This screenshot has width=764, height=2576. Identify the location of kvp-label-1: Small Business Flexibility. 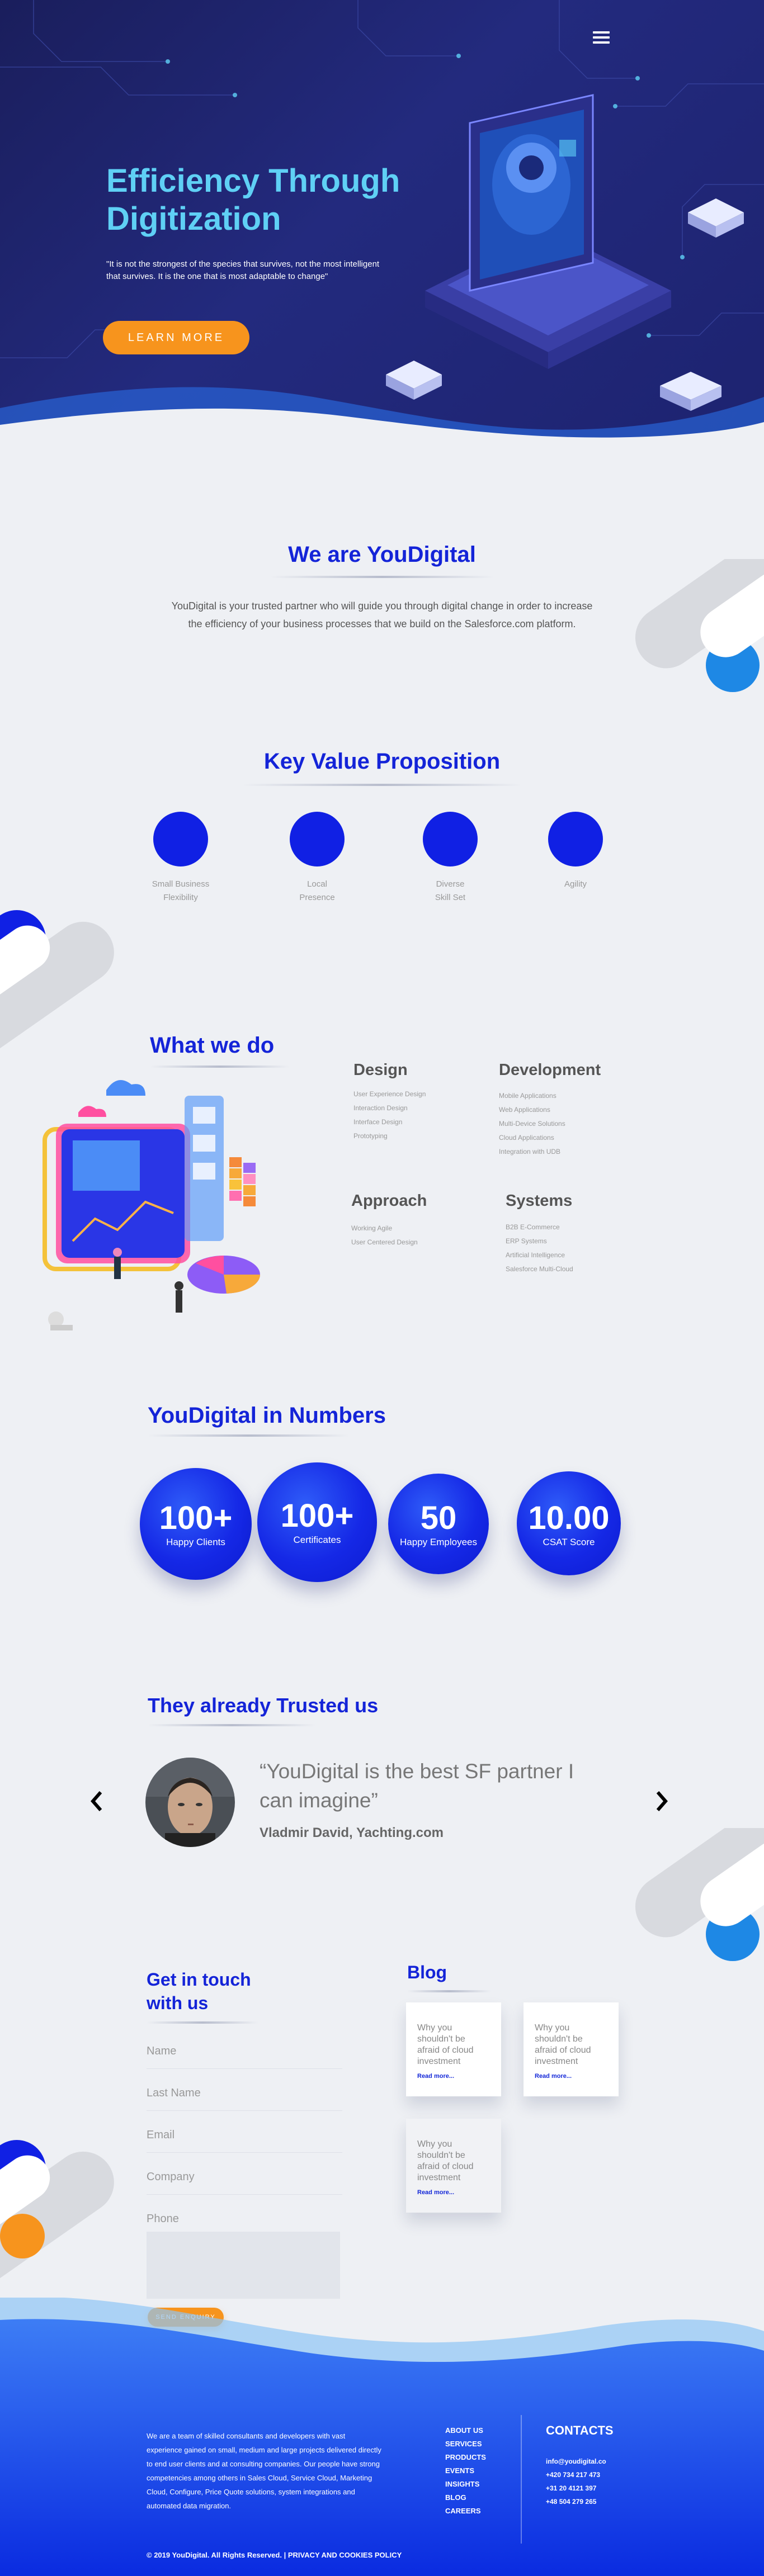
(180, 891).